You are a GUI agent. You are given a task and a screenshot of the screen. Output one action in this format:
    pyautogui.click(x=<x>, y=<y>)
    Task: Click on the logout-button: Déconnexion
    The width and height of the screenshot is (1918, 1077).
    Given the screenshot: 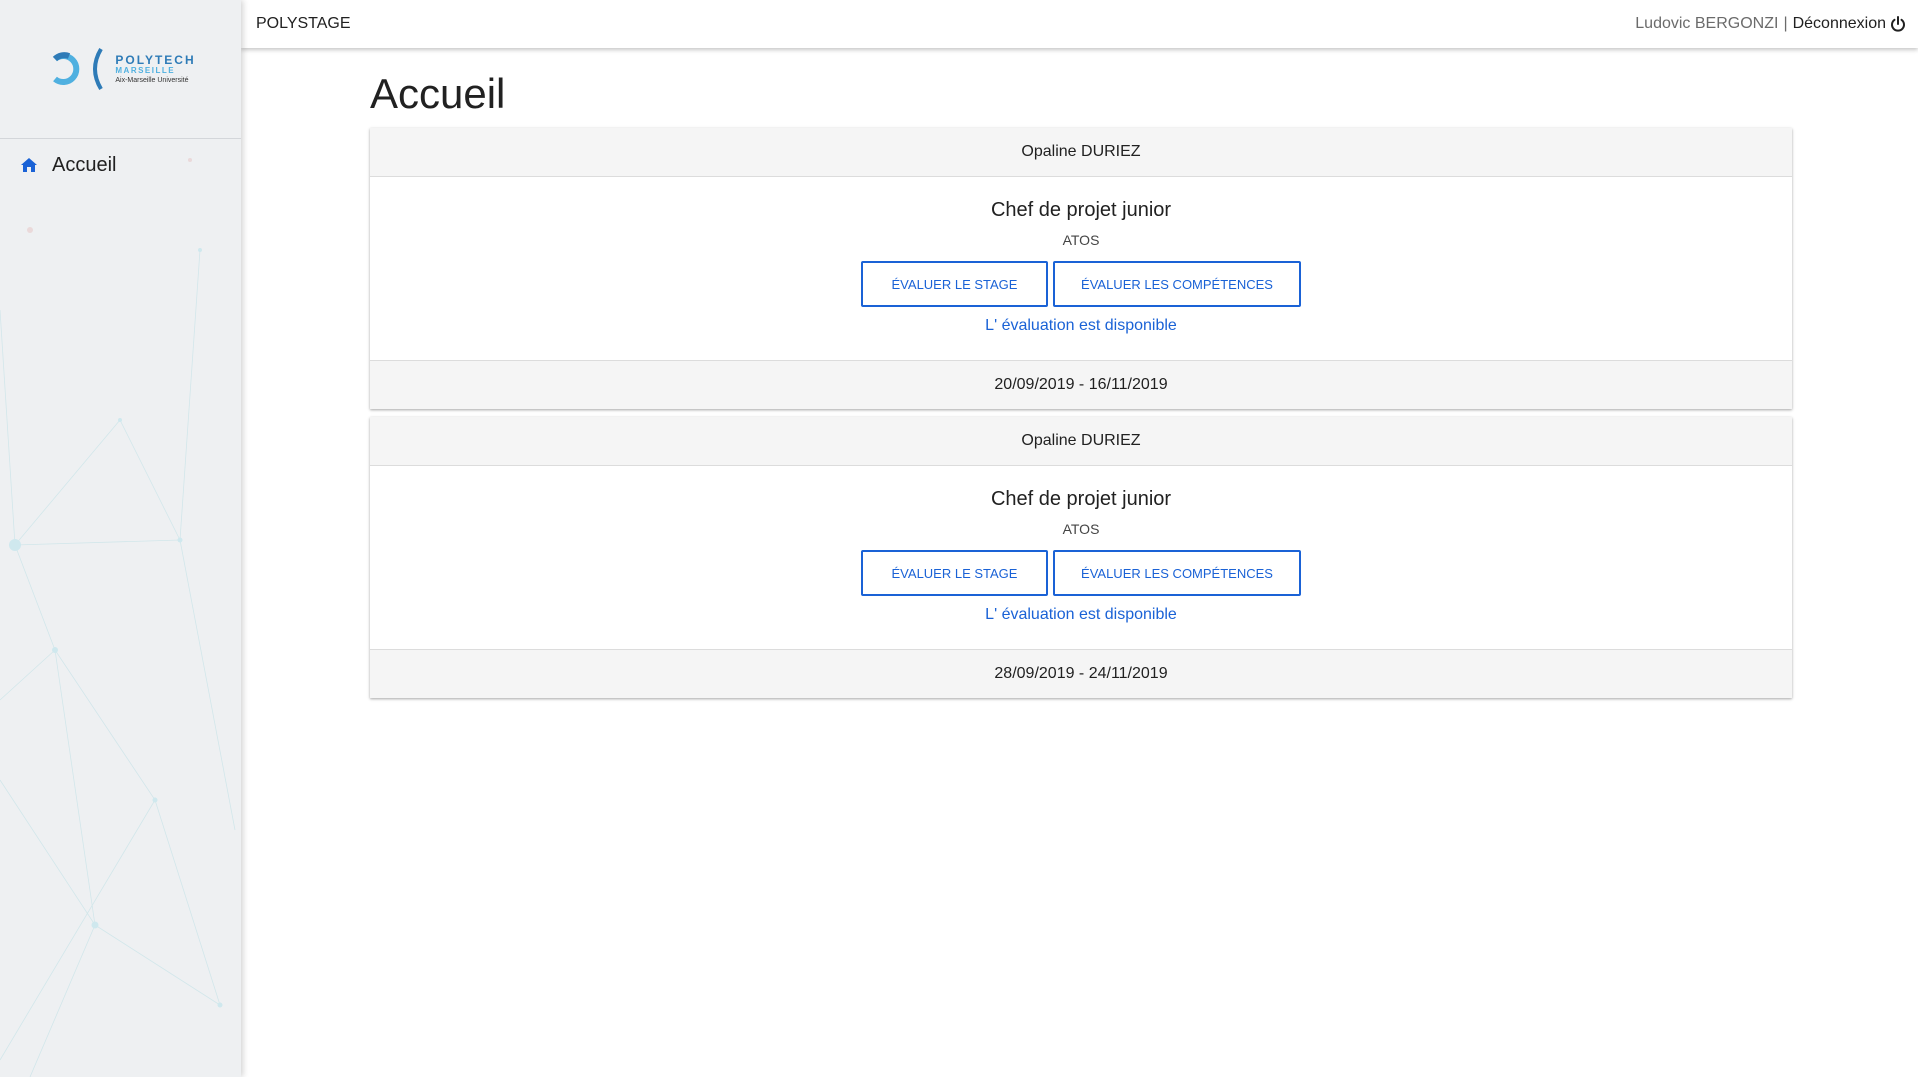 What is the action you would take?
    pyautogui.click(x=1849, y=24)
    